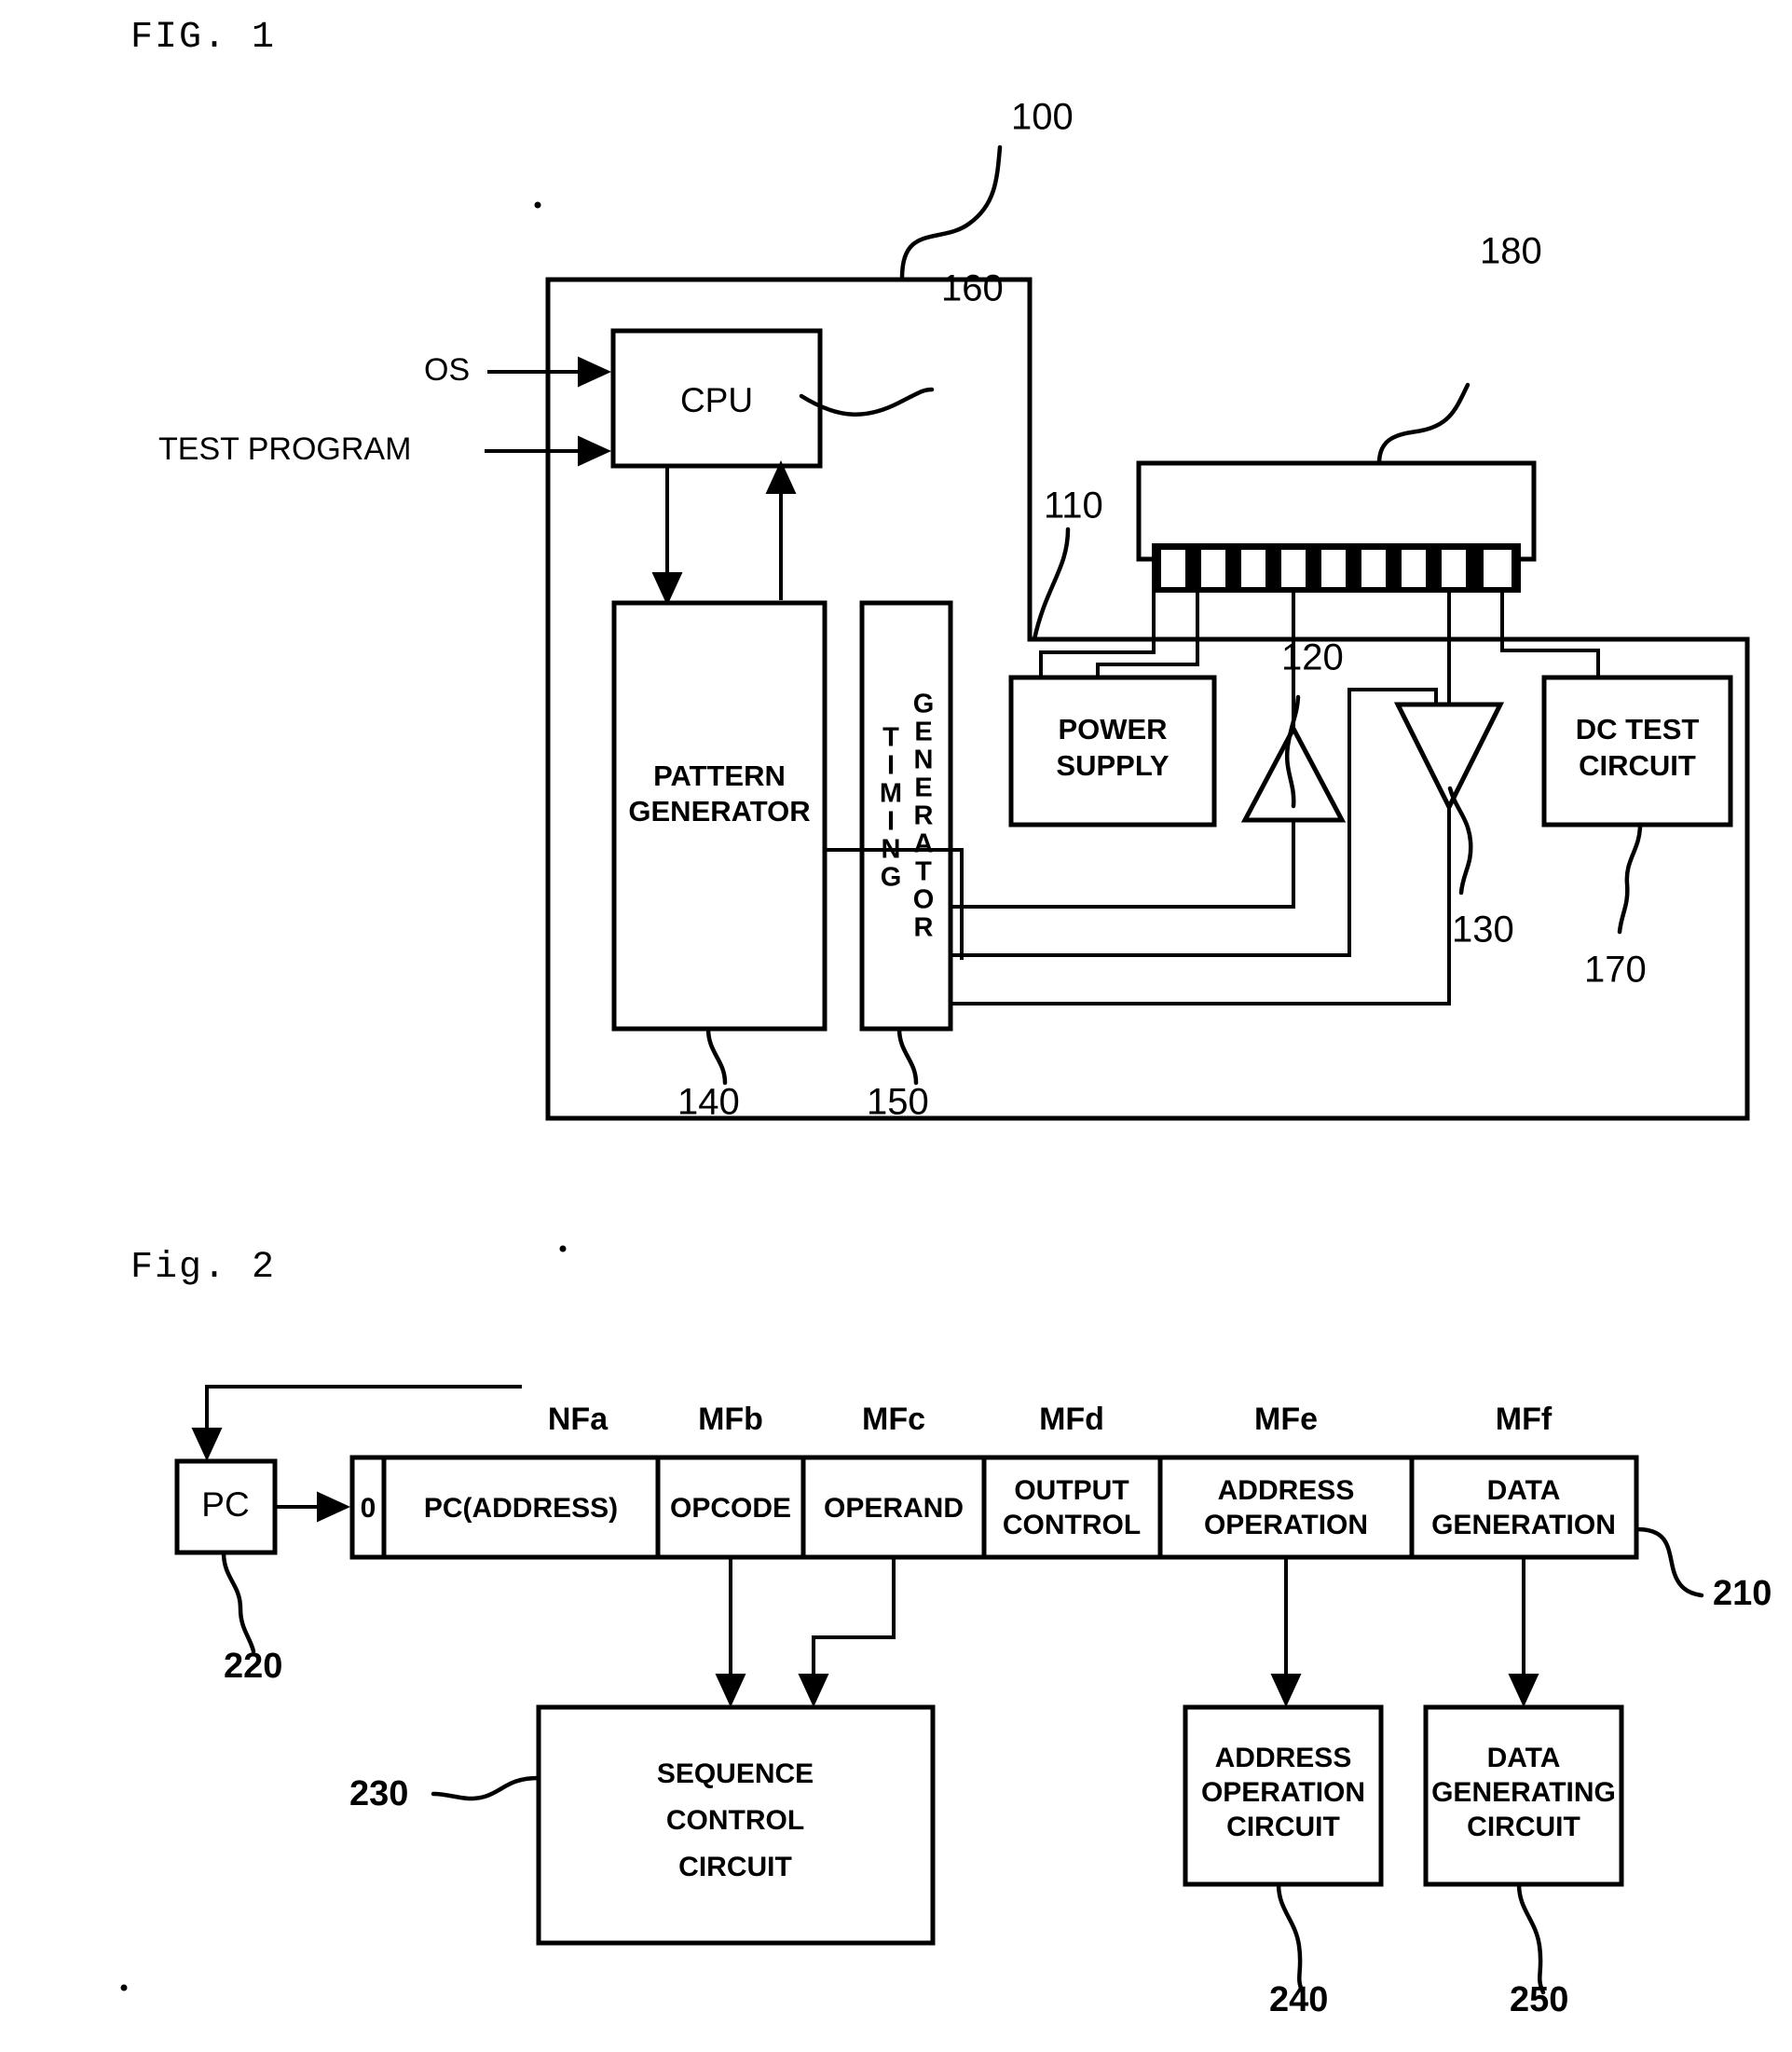  What do you see at coordinates (924, 760) in the screenshot?
I see `svg-text: N` at bounding box center [924, 760].